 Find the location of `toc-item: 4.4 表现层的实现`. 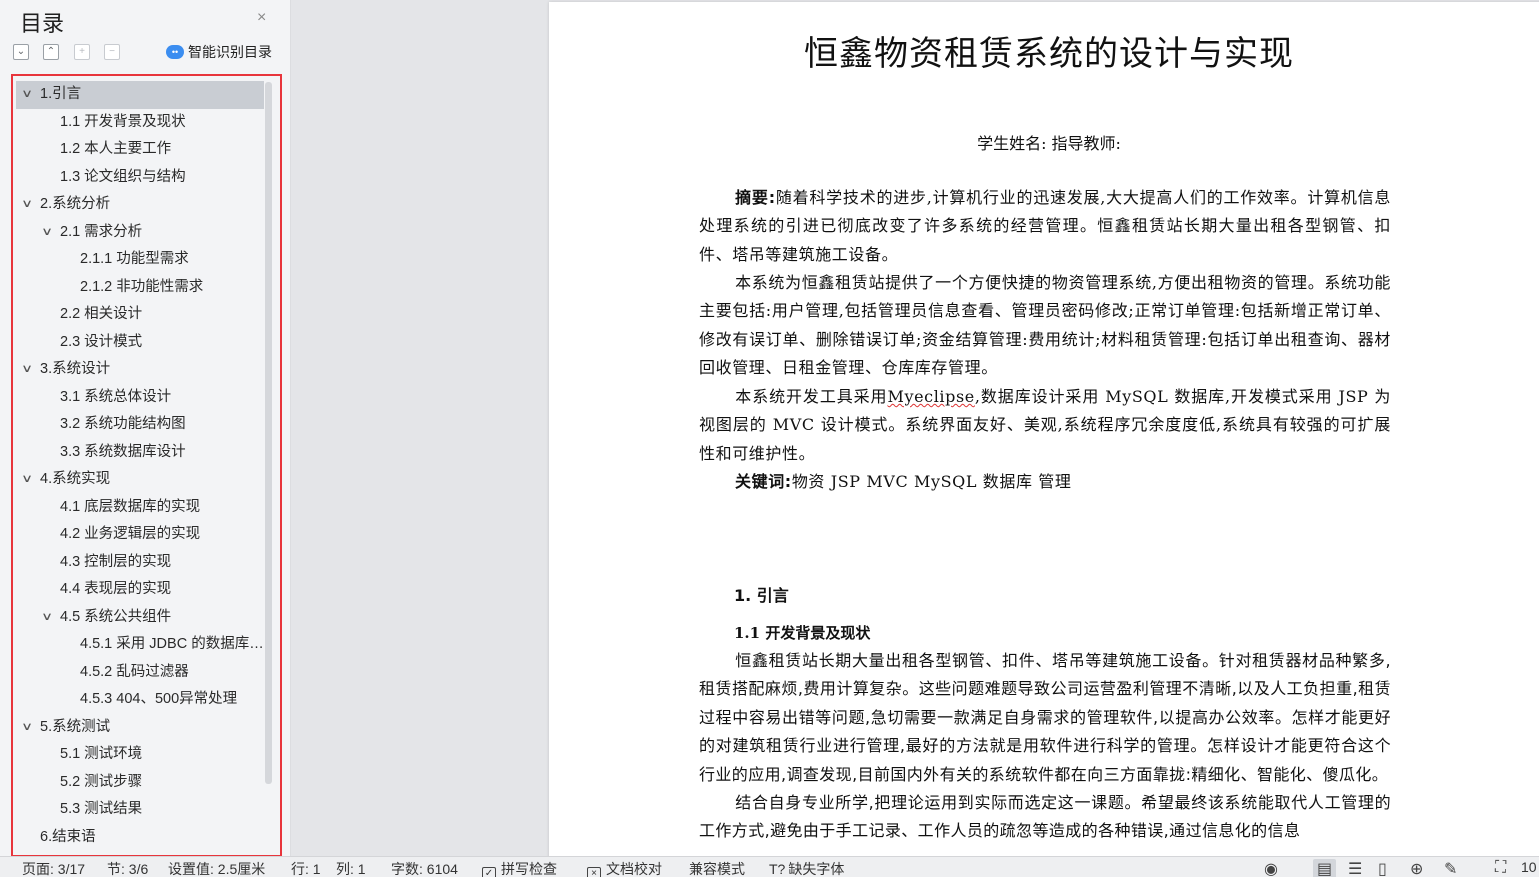

toc-item: 4.4 表现层的实现 is located at coordinates (140, 590).